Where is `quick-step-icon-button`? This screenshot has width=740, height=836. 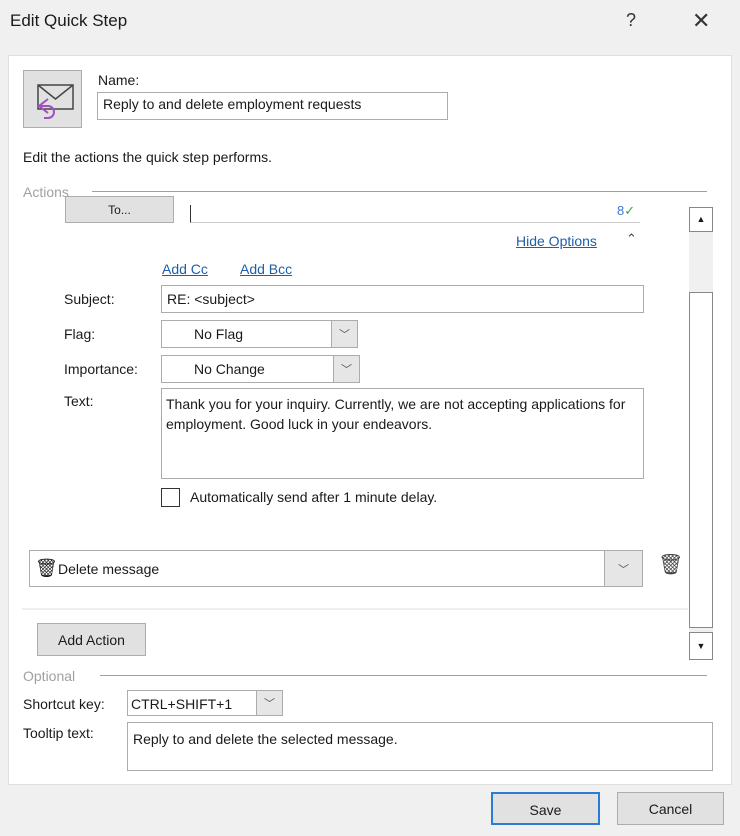 quick-step-icon-button is located at coordinates (52, 99).